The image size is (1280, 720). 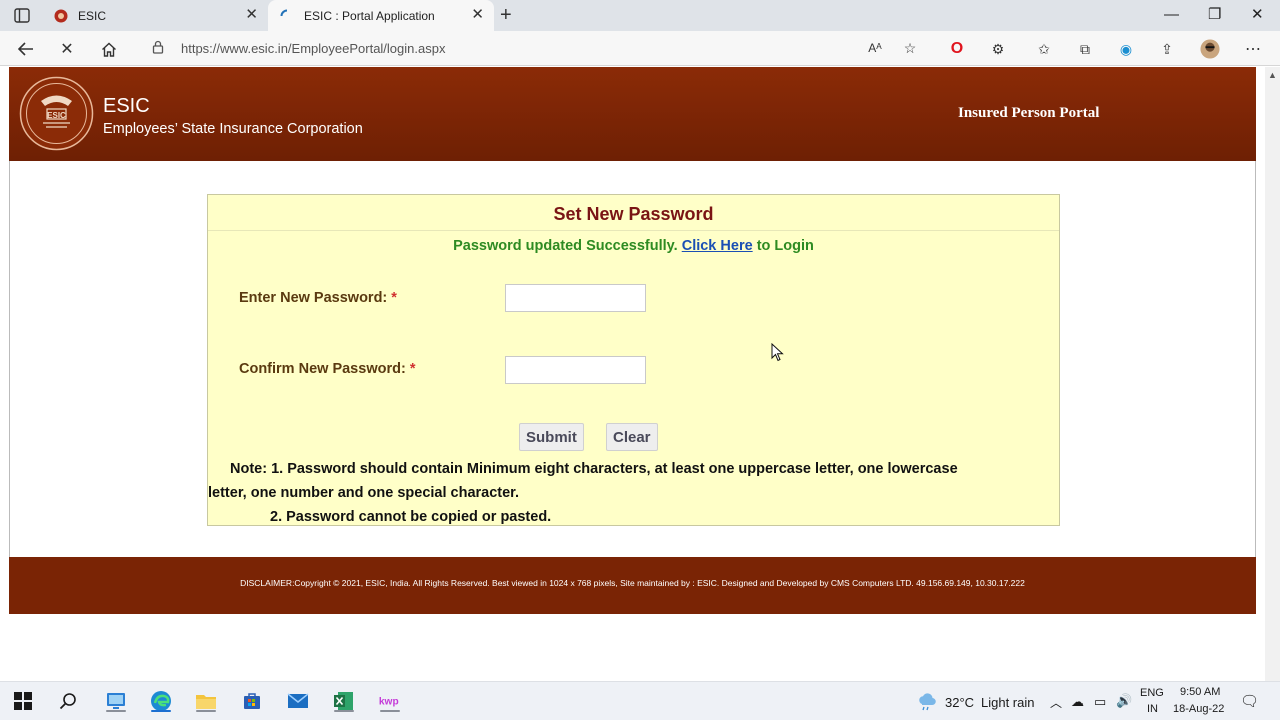 What do you see at coordinates (1007, 702) in the screenshot?
I see `weather-description: Light rain` at bounding box center [1007, 702].